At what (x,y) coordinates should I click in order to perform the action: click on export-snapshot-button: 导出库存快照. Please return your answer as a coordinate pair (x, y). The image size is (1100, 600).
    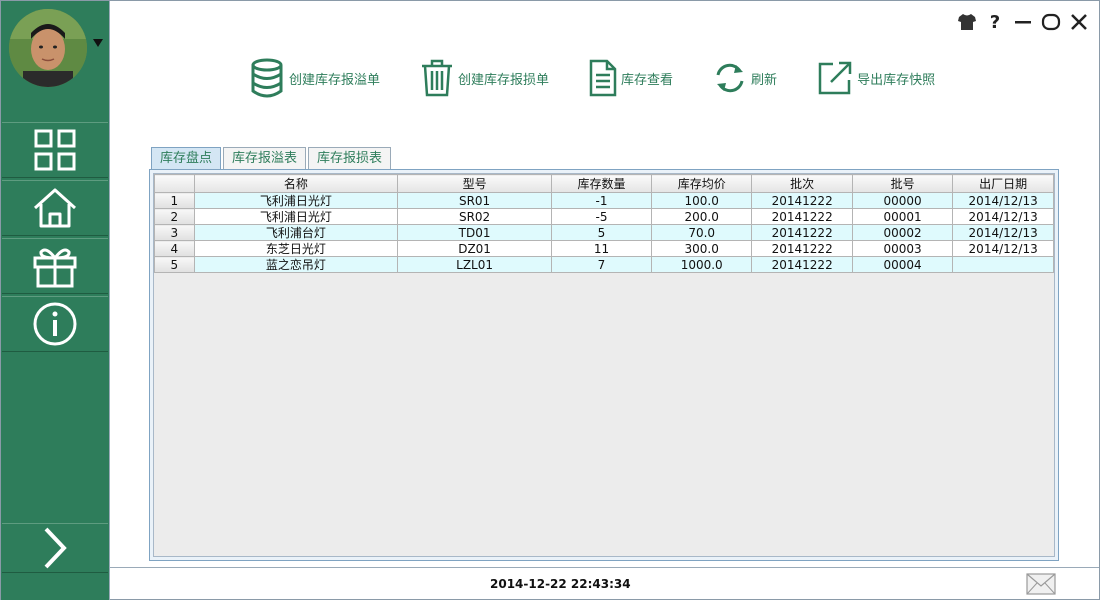
    Looking at the image, I should click on (876, 78).